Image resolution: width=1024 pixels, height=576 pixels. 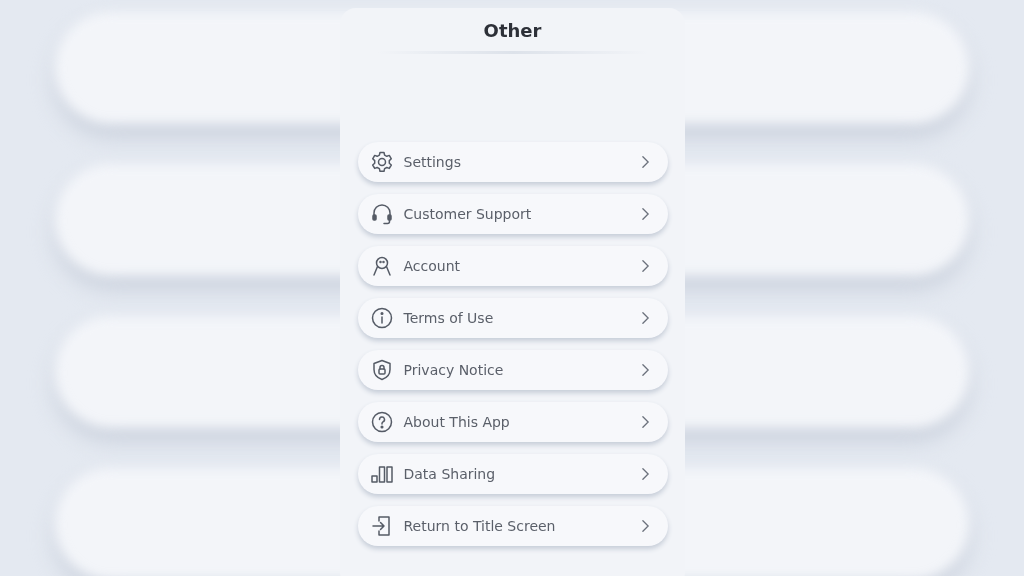 What do you see at coordinates (381, 318) in the screenshot?
I see `info-icon` at bounding box center [381, 318].